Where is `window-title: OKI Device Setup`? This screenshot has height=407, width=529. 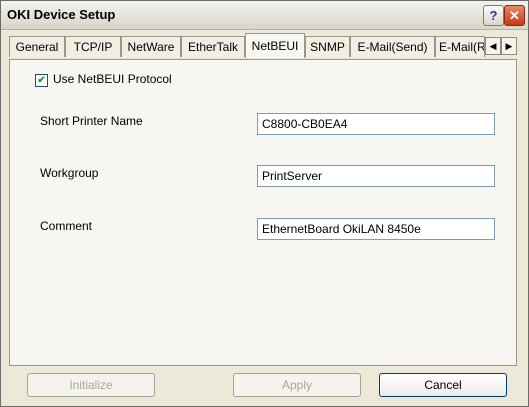
window-title: OKI Device Setup is located at coordinates (61, 14).